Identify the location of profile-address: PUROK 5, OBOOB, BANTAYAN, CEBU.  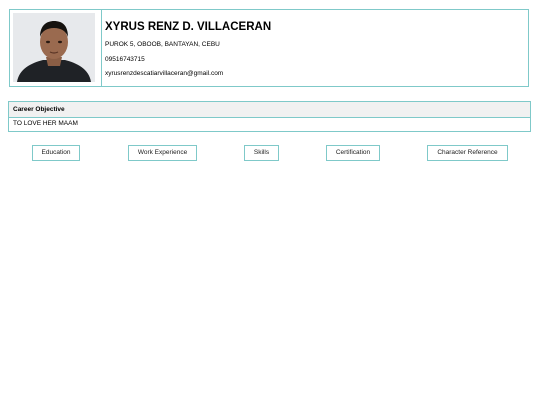
(162, 44).